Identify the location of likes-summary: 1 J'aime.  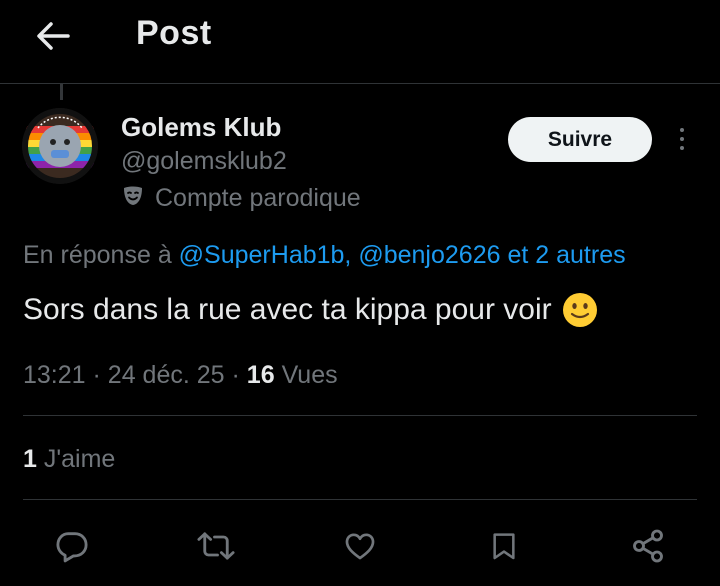
(69, 459).